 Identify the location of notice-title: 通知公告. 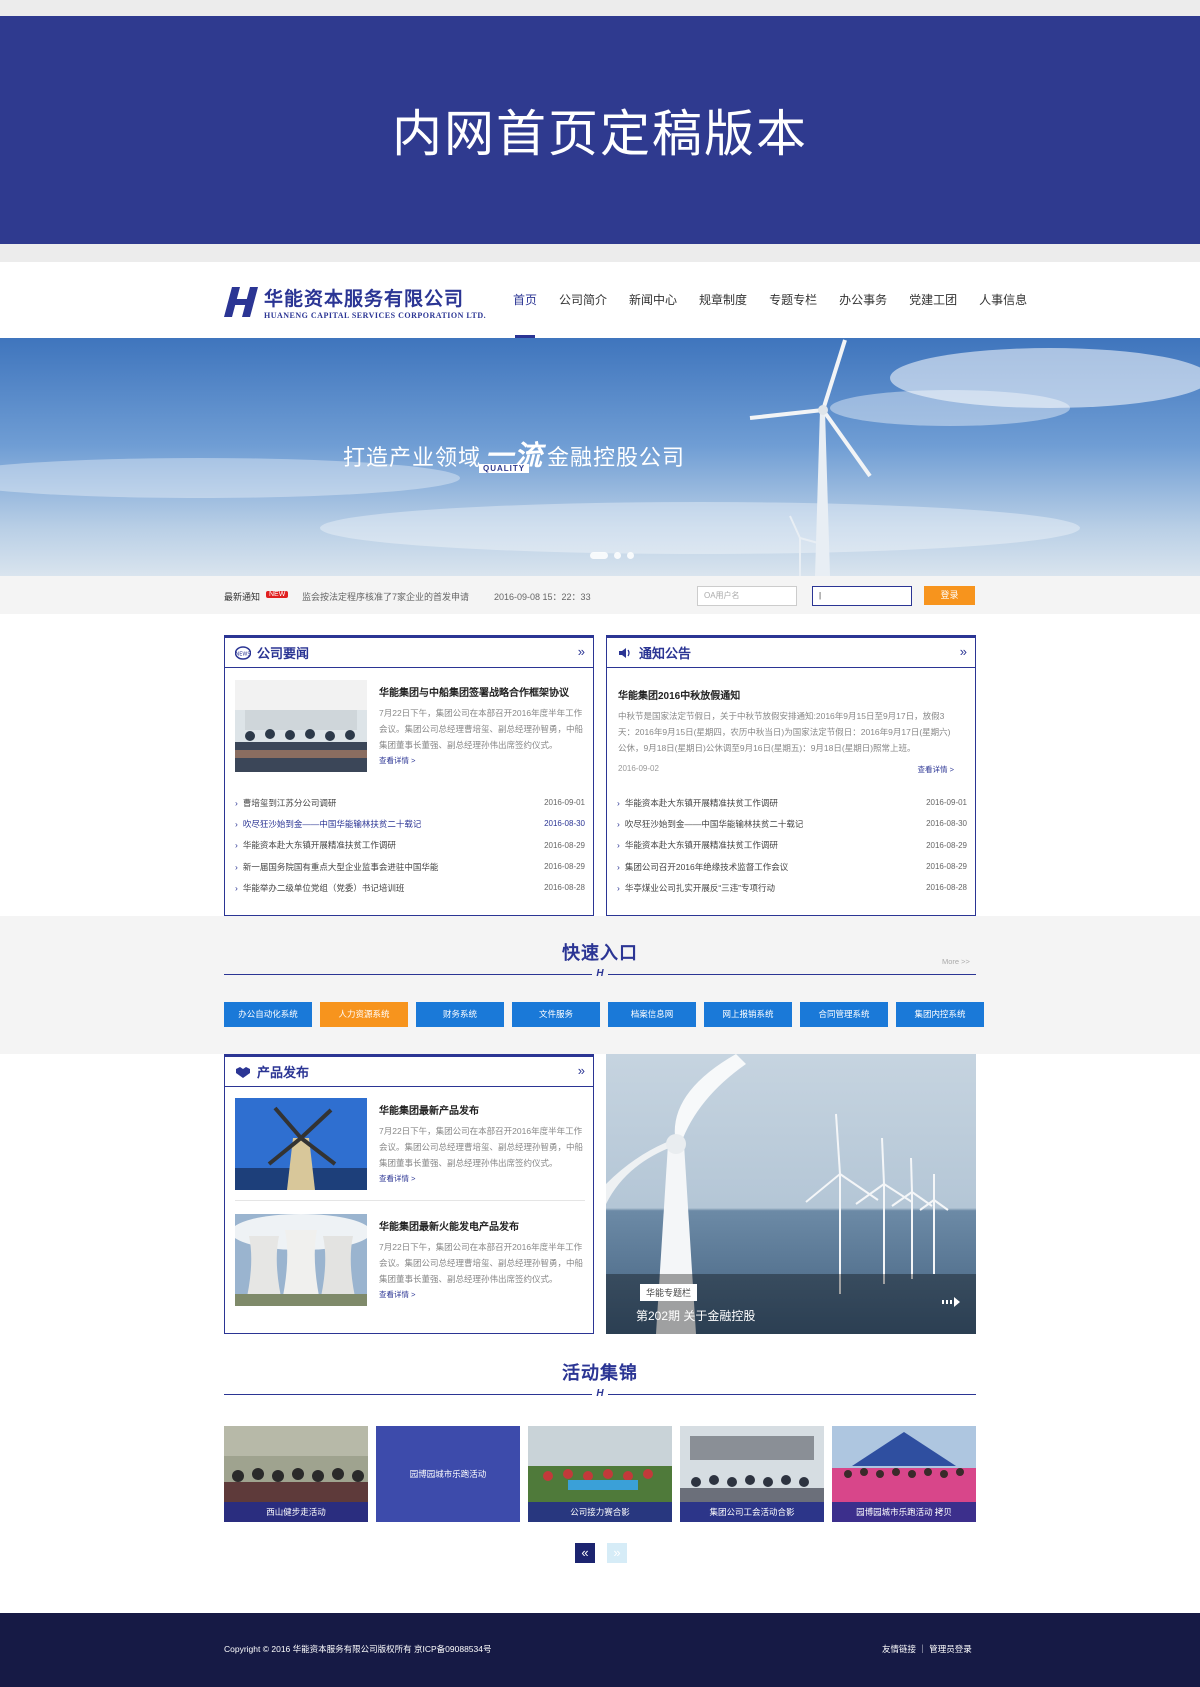
(665, 653).